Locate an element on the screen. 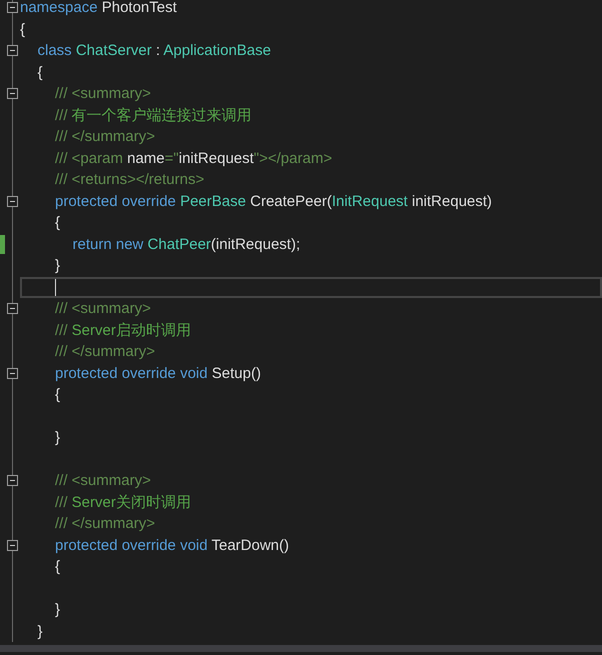 The image size is (602, 655). code-line: /// Server关闭时调用 is located at coordinates (123, 502).